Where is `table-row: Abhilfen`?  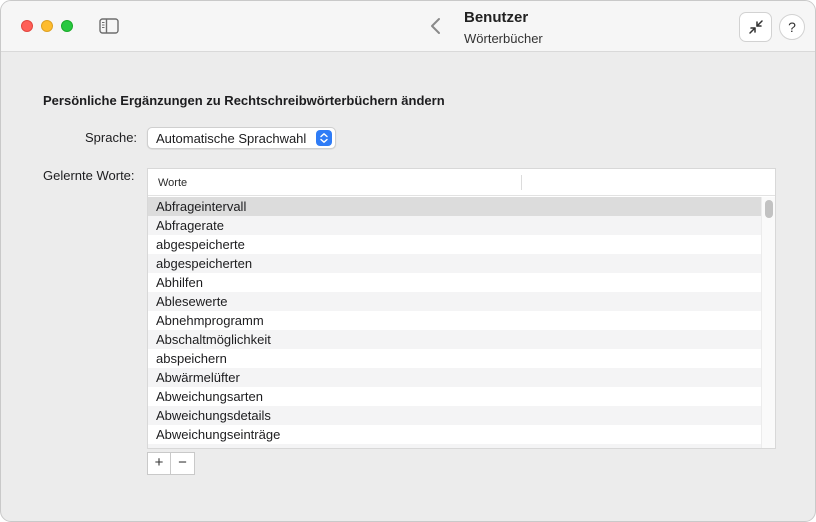 table-row: Abhilfen is located at coordinates (454, 282).